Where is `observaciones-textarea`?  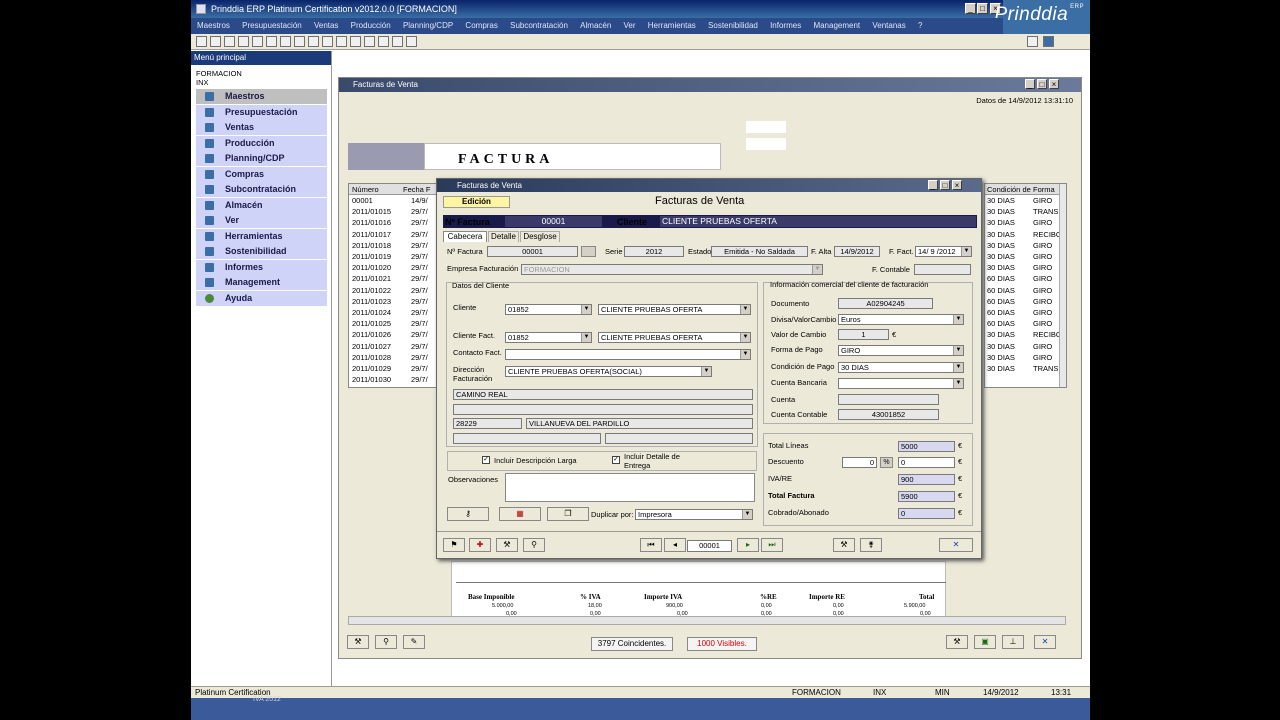 observaciones-textarea is located at coordinates (630, 487).